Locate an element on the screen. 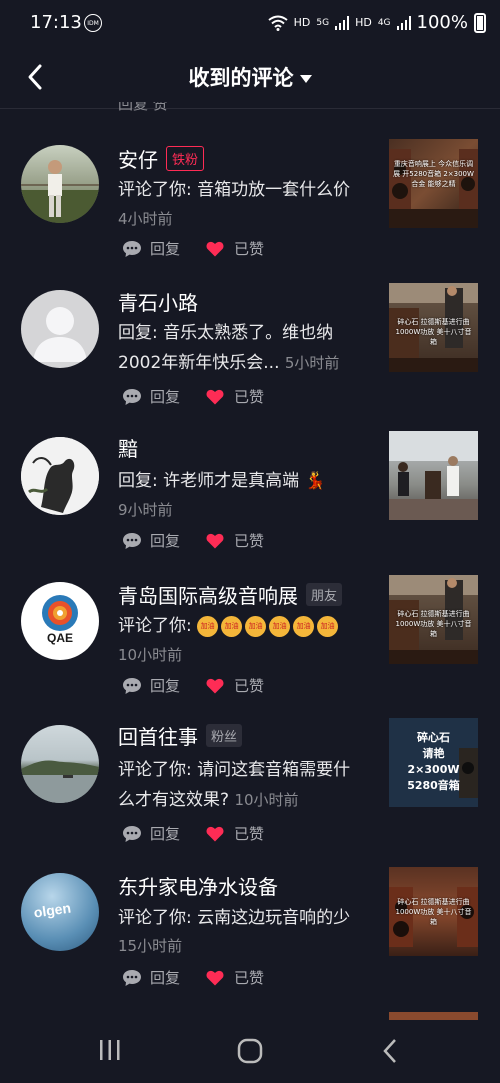  comment-time: 9小时前 is located at coordinates (145, 510).